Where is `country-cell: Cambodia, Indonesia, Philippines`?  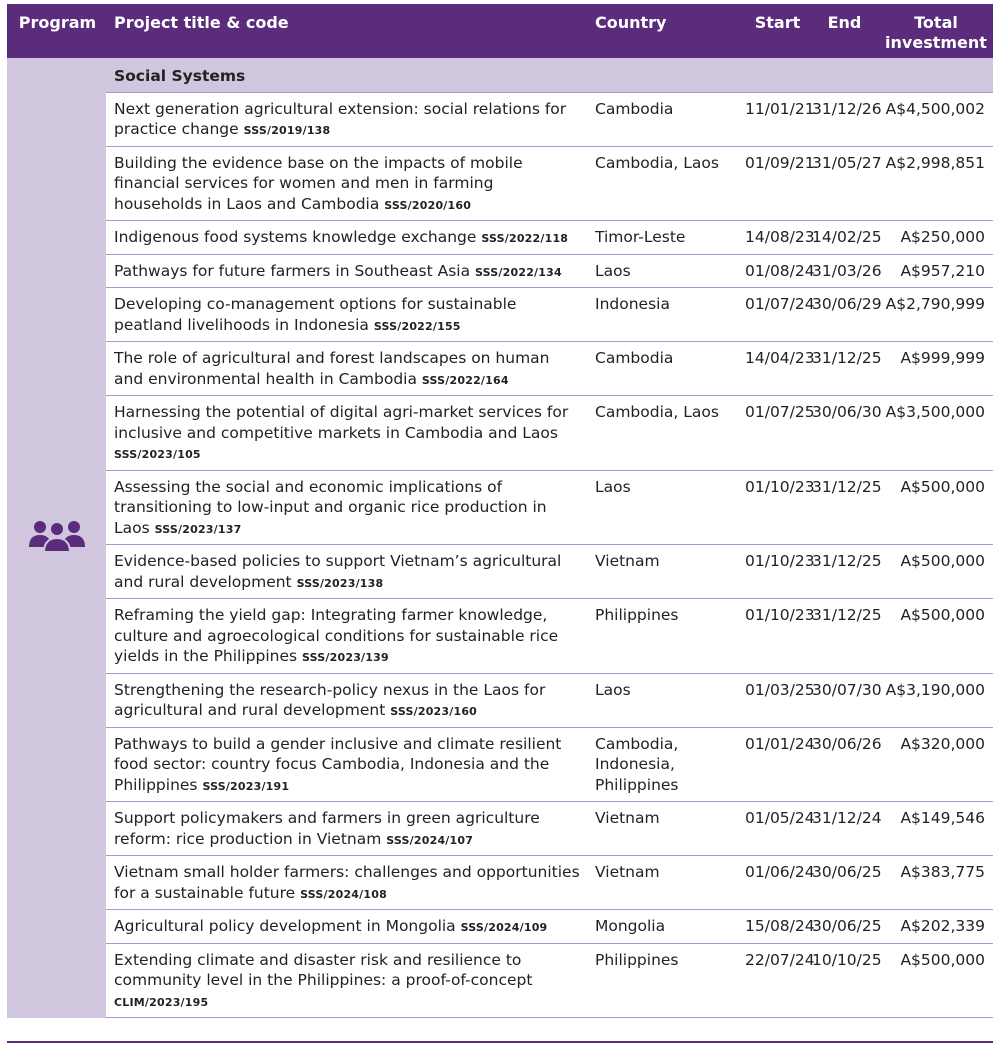 country-cell: Cambodia, Indonesia, Philippines is located at coordinates (665, 764).